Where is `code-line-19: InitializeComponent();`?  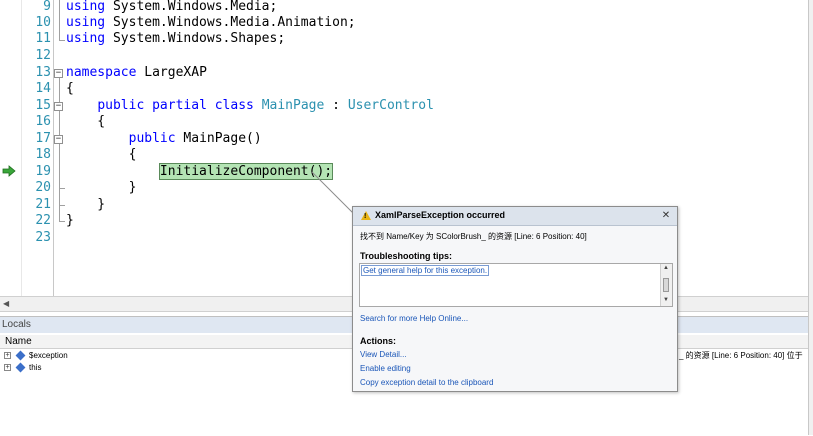
code-line-19: InitializeComponent(); is located at coordinates (200, 171).